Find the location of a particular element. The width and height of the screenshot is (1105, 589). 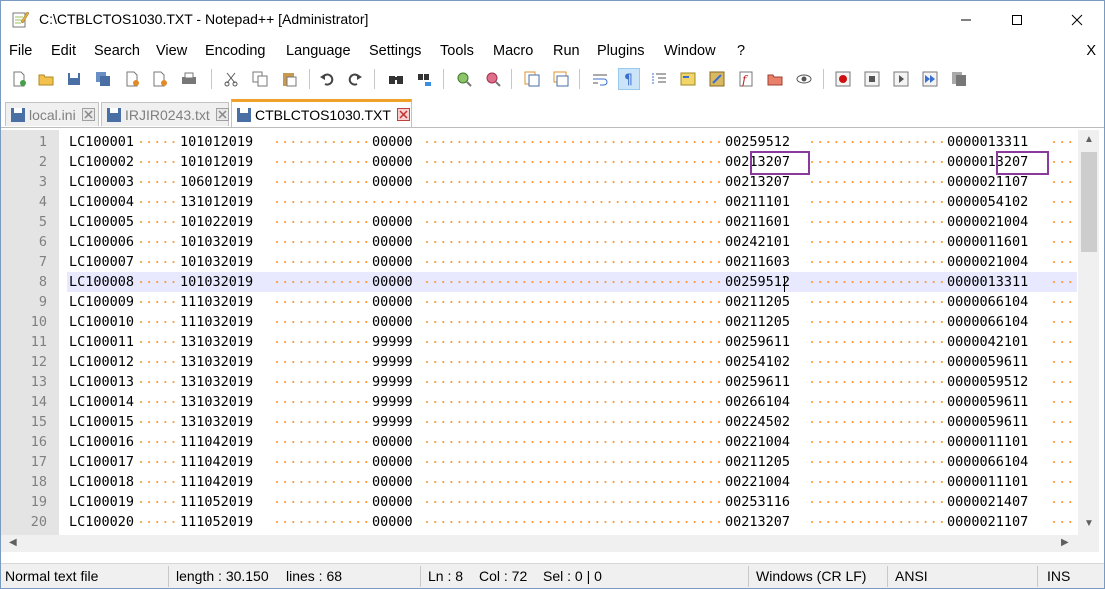

text-line: LC100015 131032019 99999 00224502 0000059611 is located at coordinates (572, 422).